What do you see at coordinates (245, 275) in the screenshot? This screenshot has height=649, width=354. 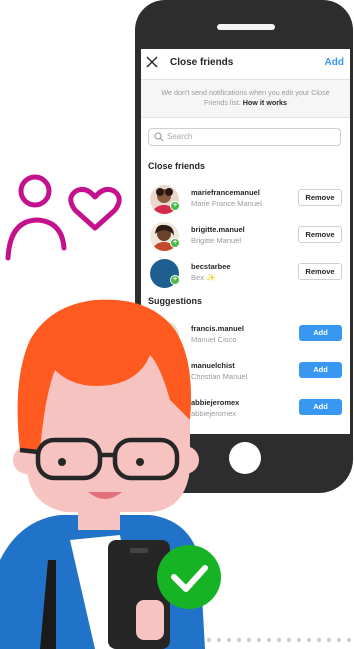 I see `list-item: + becstarbee Bex ✨ Remove` at bounding box center [245, 275].